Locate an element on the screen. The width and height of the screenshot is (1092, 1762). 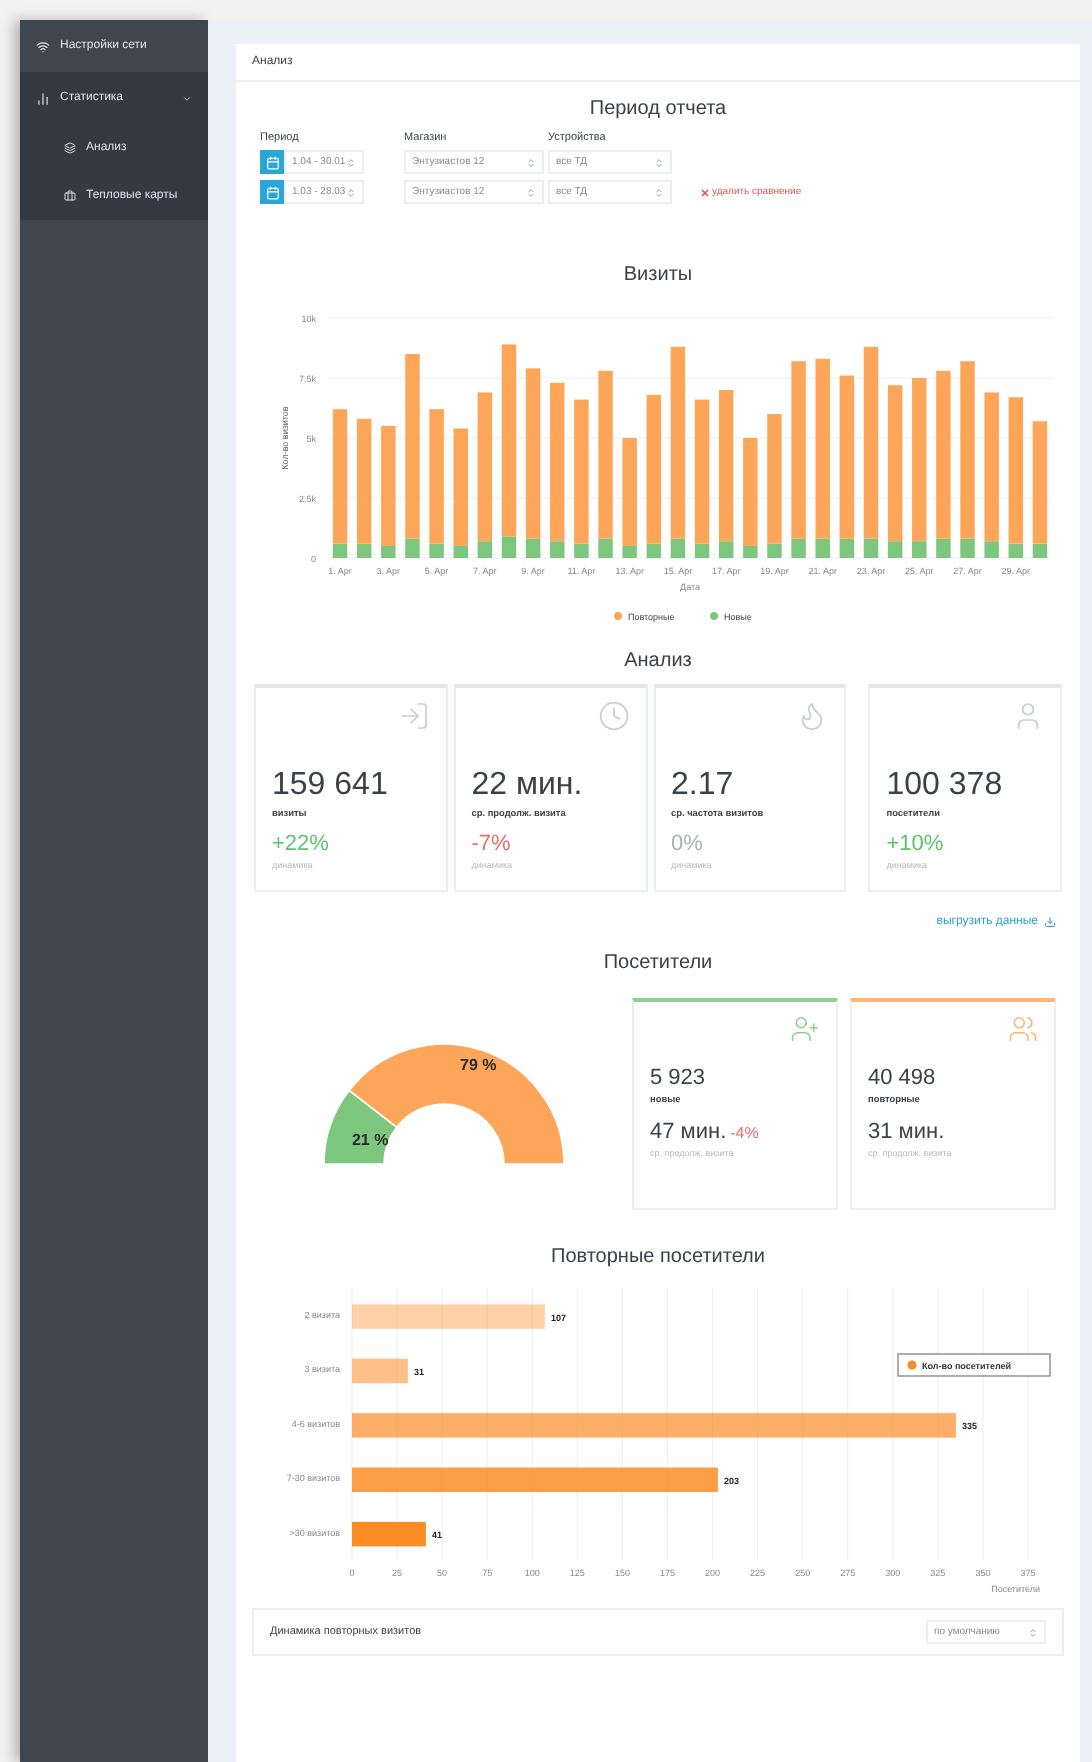
download-icon is located at coordinates (1050, 922).